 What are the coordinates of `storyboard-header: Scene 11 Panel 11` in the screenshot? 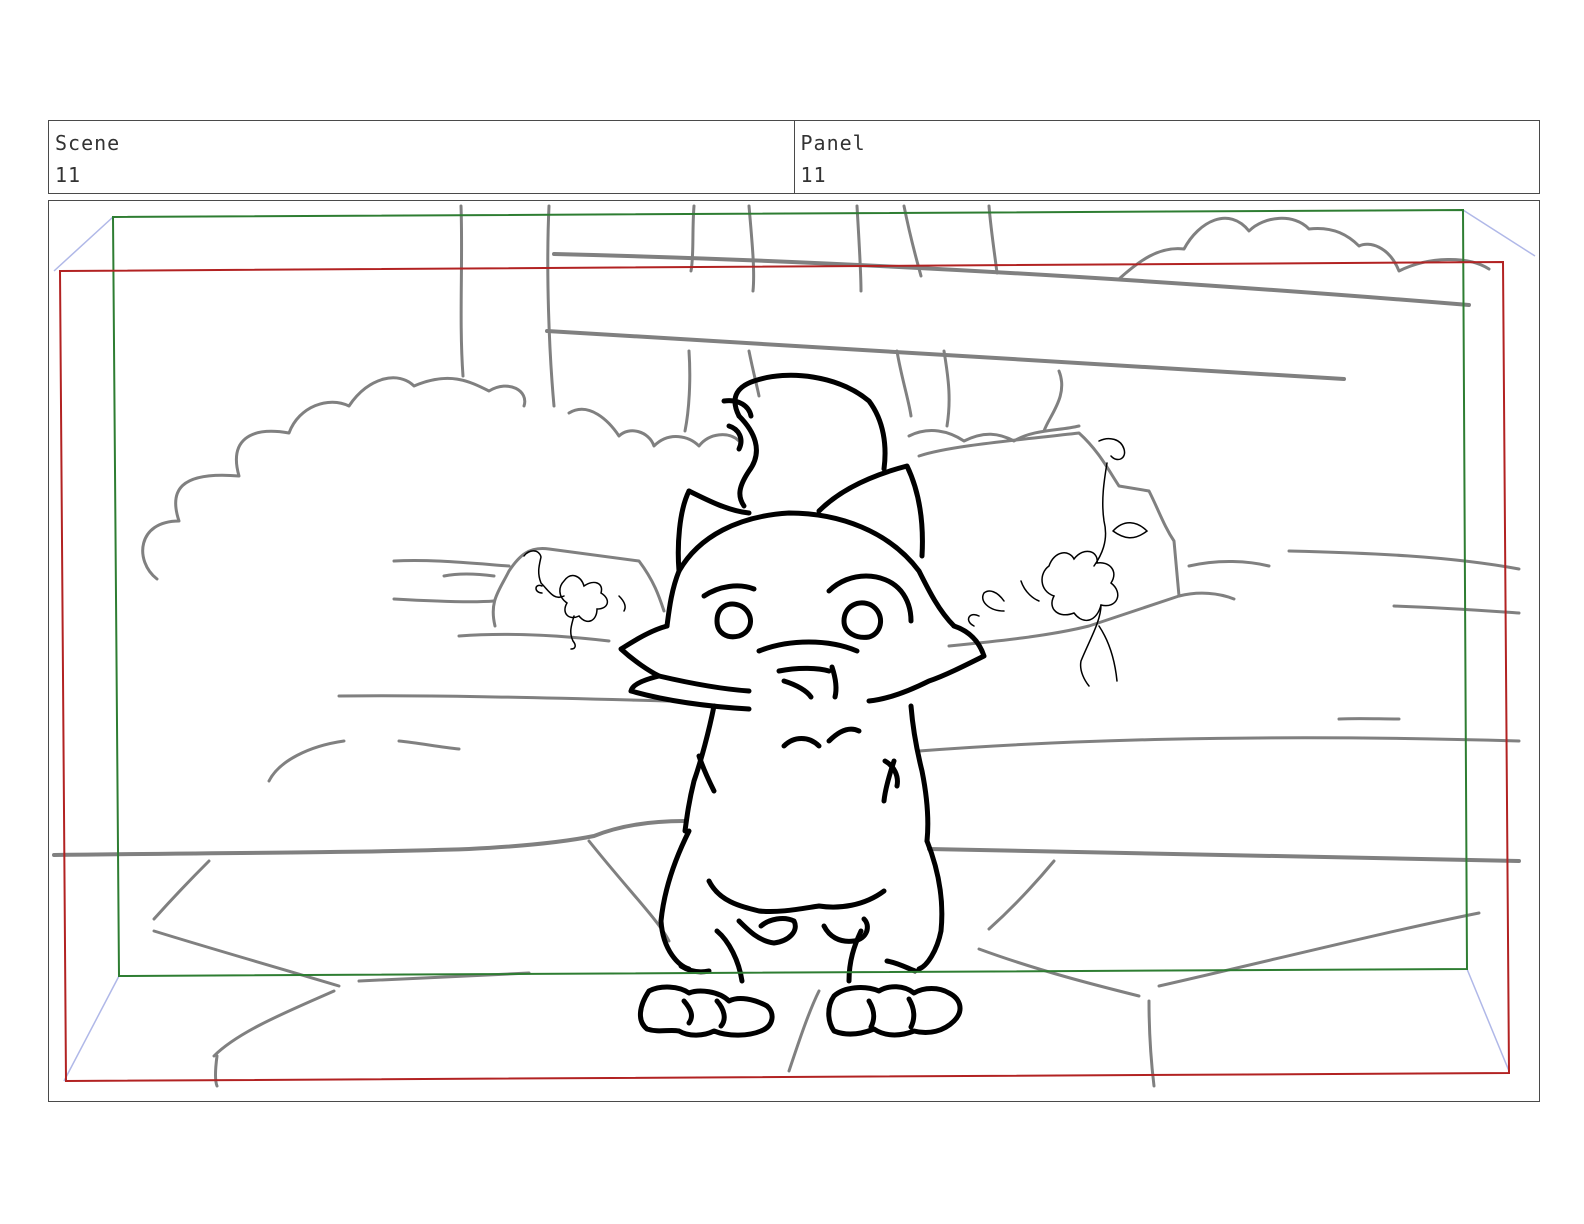 It's located at (794, 157).